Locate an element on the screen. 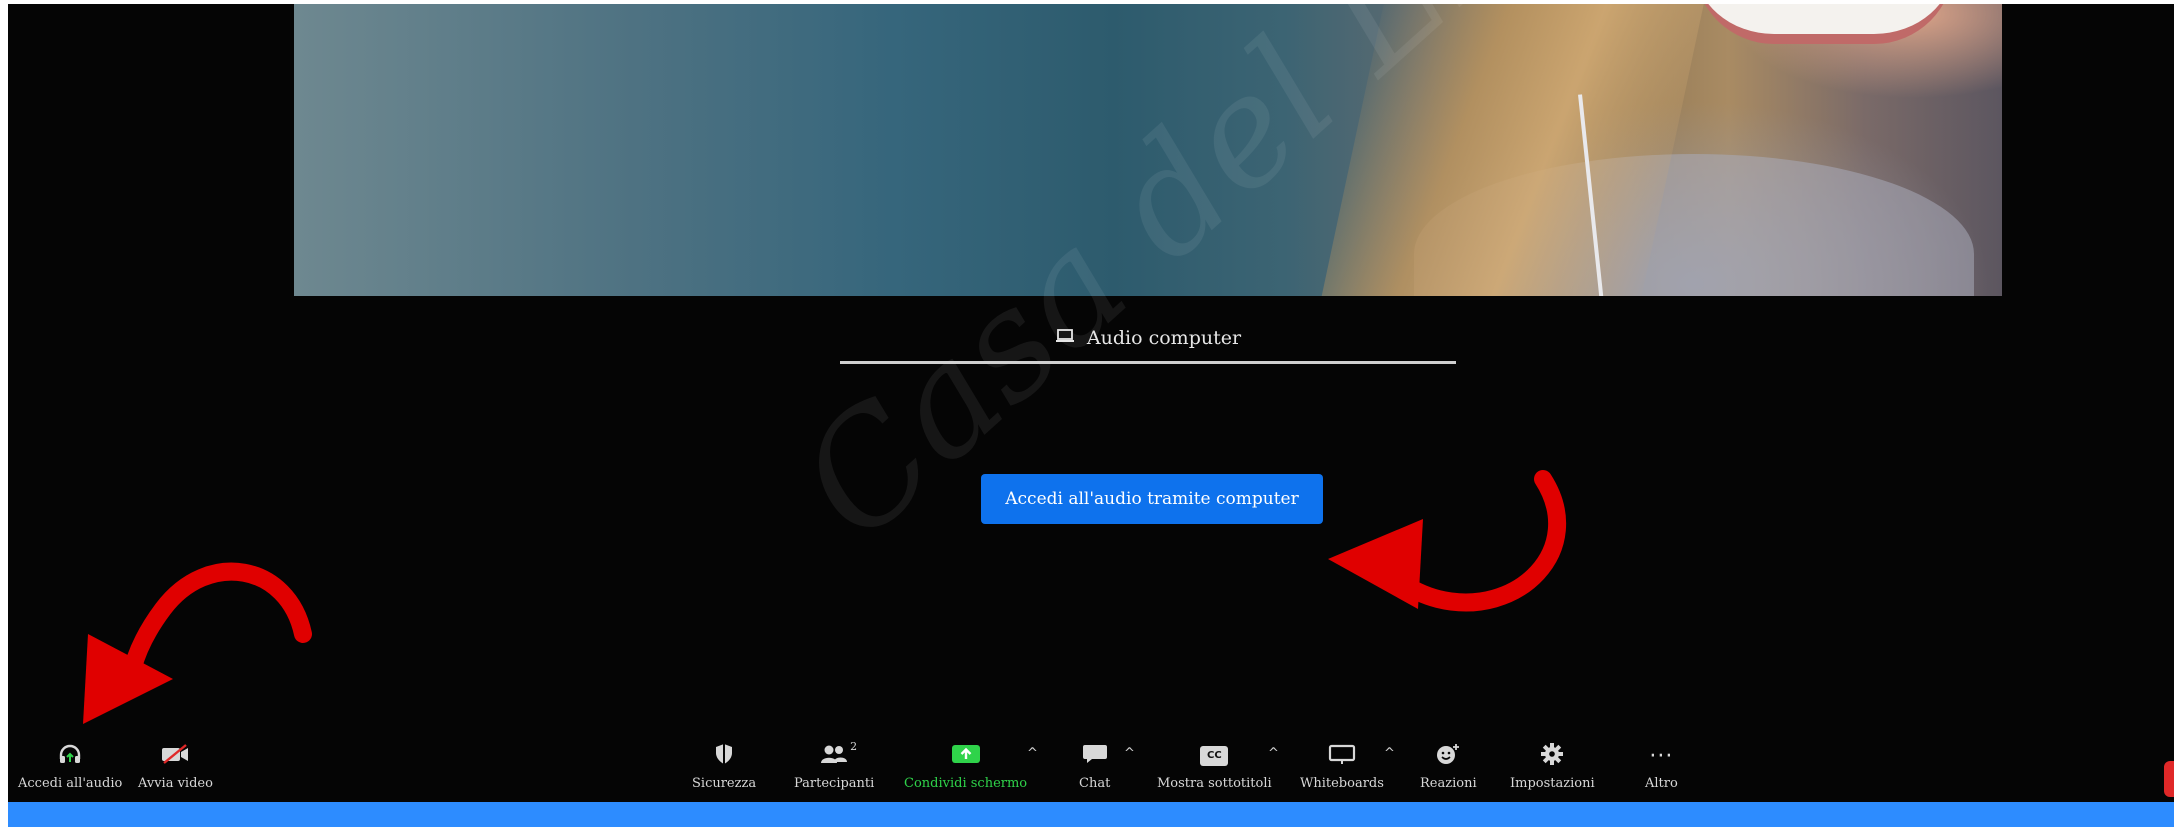 Image resolution: width=2174 pixels, height=827 pixels. join-audio-toolbar-button: Accedi all'audio is located at coordinates (70, 774).